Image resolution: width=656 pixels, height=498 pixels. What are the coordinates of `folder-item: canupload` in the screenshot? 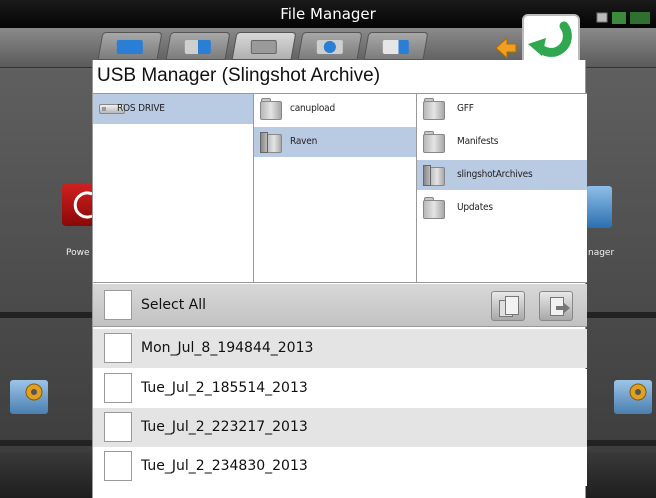 It's located at (335, 109).